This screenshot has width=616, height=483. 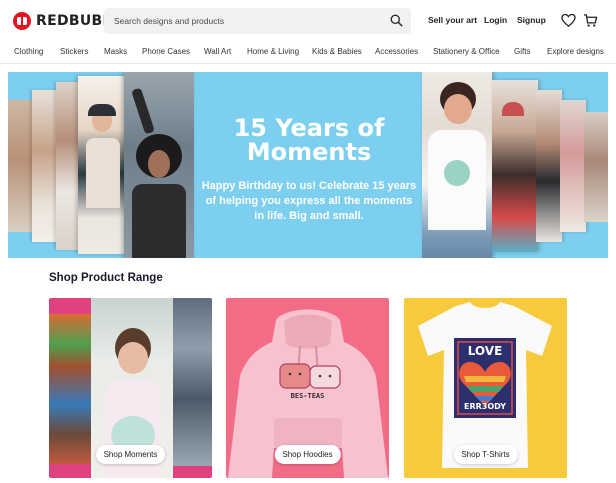 I want to click on hero-title: 15 Years of Moments, so click(x=309, y=140).